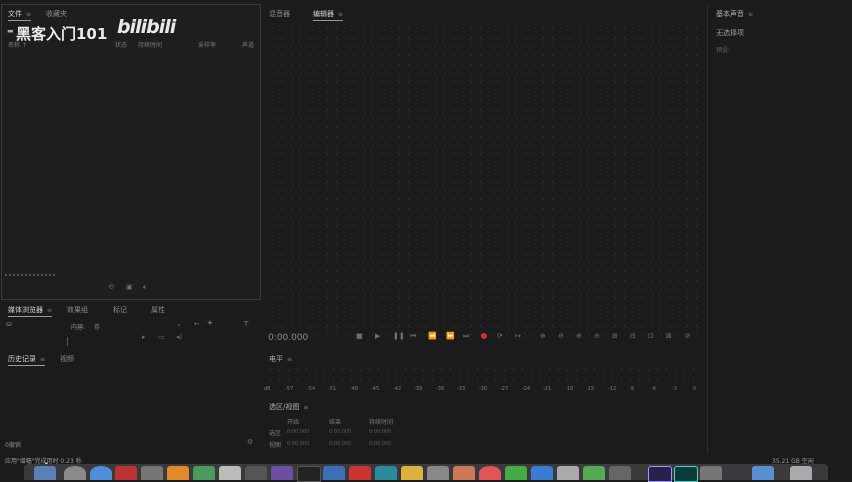  I want to click on zoom-in-point-icon: ⊞, so click(615, 336).